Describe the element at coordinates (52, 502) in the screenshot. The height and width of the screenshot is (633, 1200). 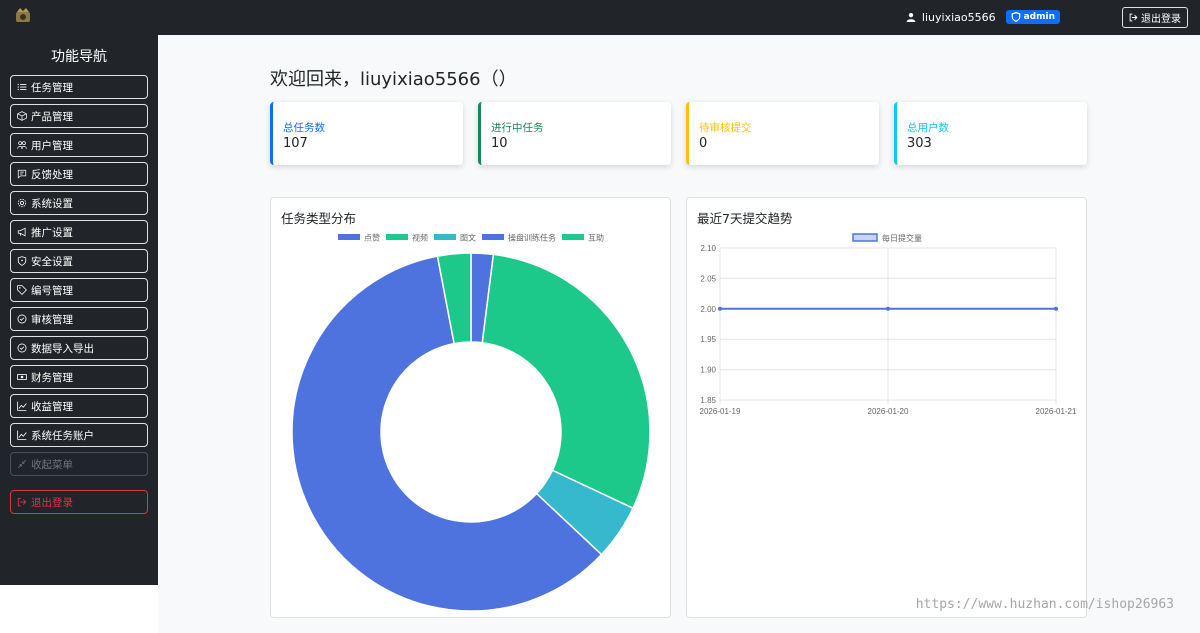
I see `sidebar-logout-label: 退出登录` at that location.